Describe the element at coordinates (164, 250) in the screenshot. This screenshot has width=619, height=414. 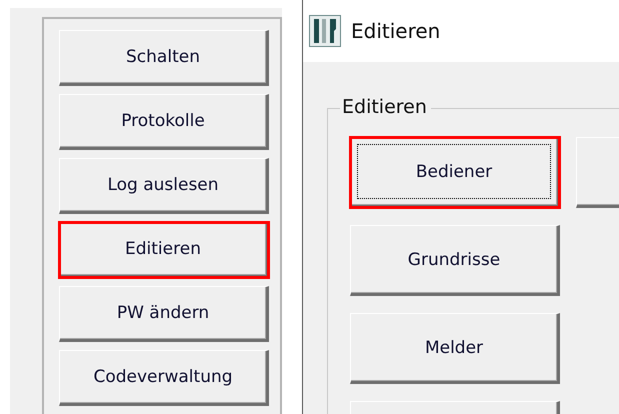
I see `menu-button: Editieren` at that location.